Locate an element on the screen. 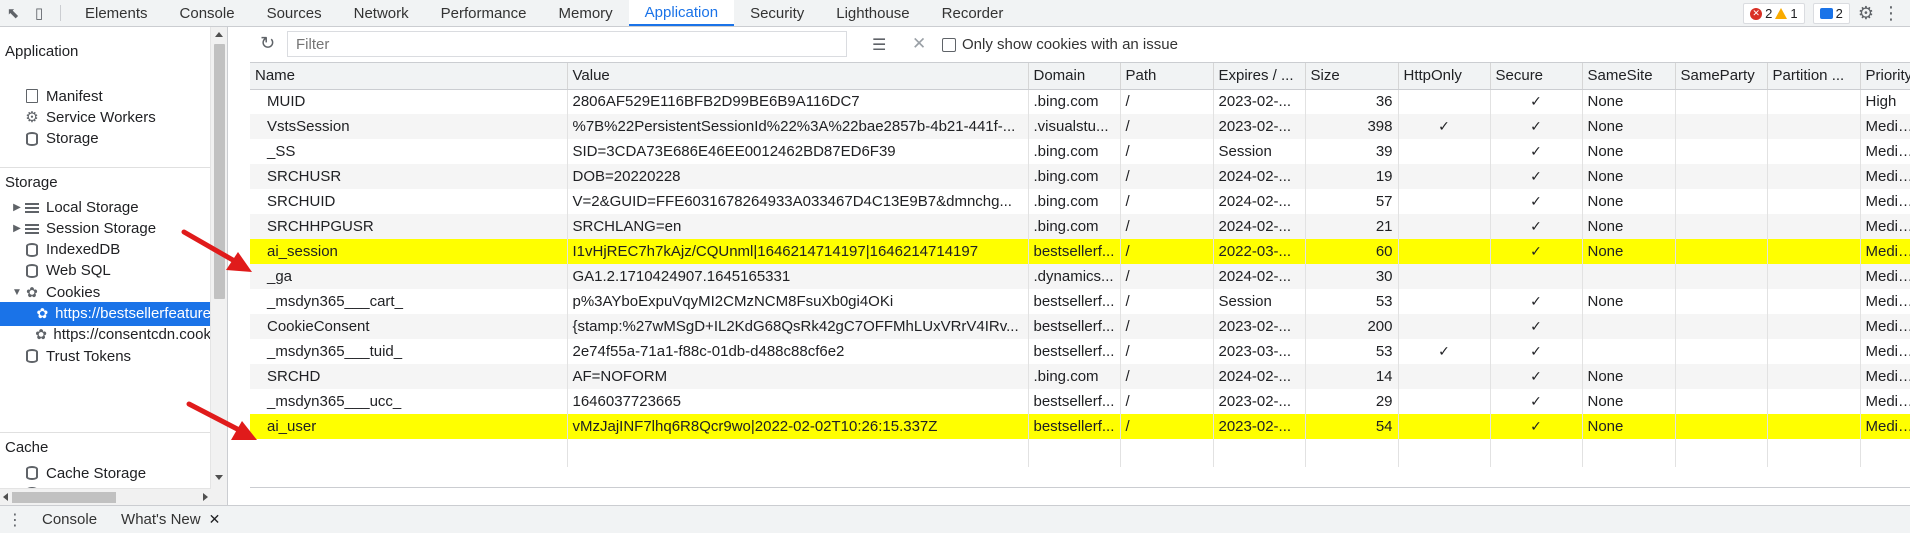 Image resolution: width=1910 pixels, height=533 pixels. refresh-icon: ↻ is located at coordinates (267, 43).